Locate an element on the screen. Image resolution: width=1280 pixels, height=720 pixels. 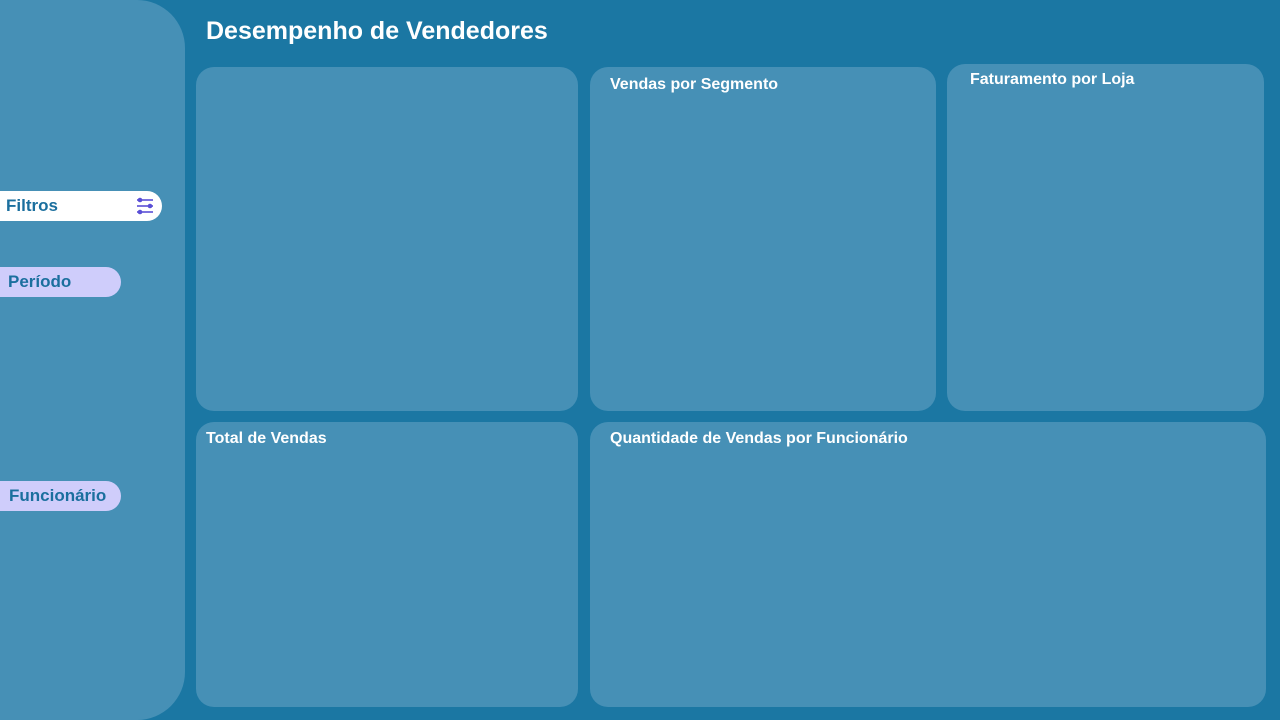
vendas-por-segmento-card: Vendas por Segmento is located at coordinates (763, 239).